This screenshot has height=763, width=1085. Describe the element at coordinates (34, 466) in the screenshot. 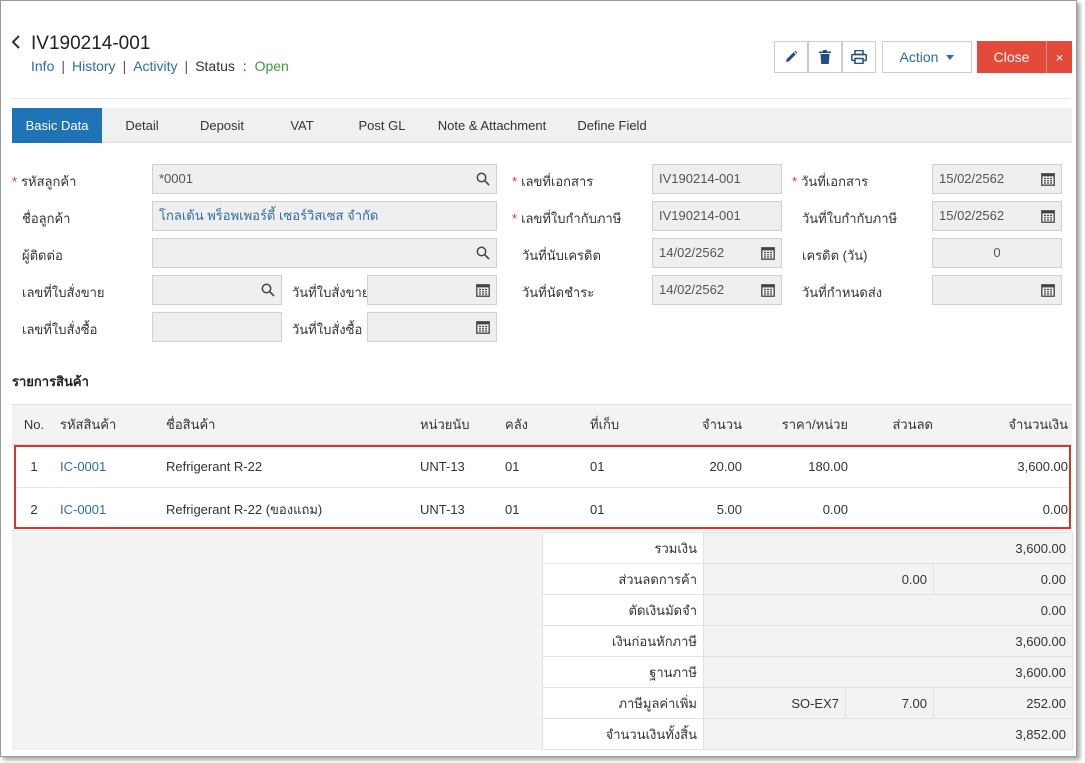

I see `row-no: 1` at that location.